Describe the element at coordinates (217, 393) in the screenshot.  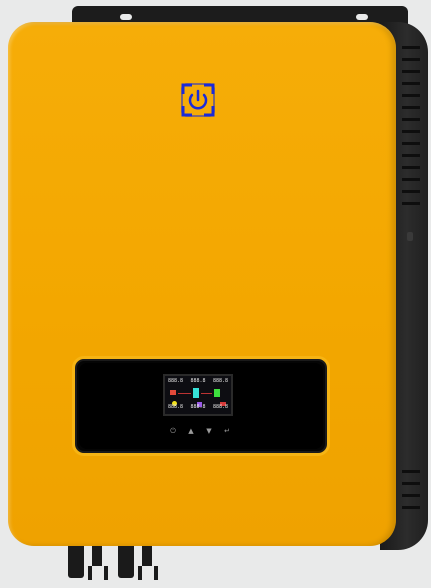
I see `load-indicator` at that location.